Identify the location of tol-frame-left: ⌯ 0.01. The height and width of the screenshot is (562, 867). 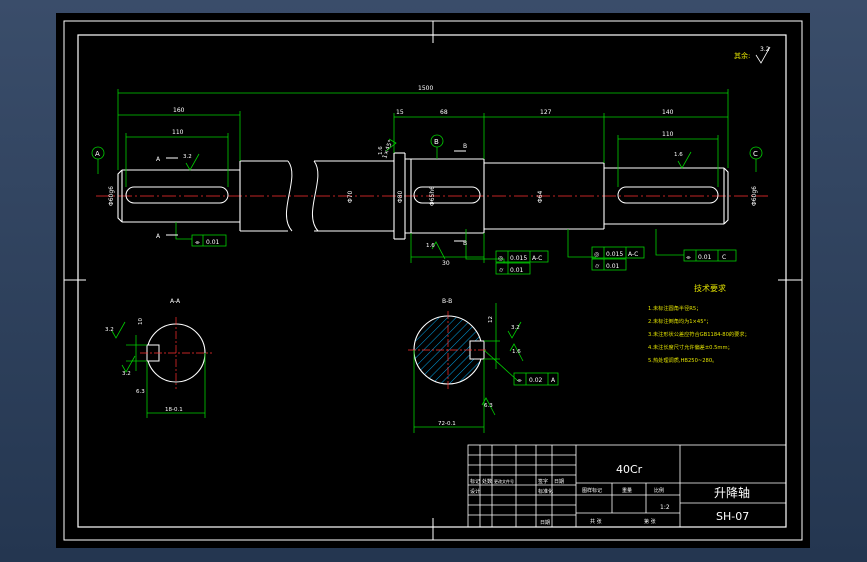
(209, 240).